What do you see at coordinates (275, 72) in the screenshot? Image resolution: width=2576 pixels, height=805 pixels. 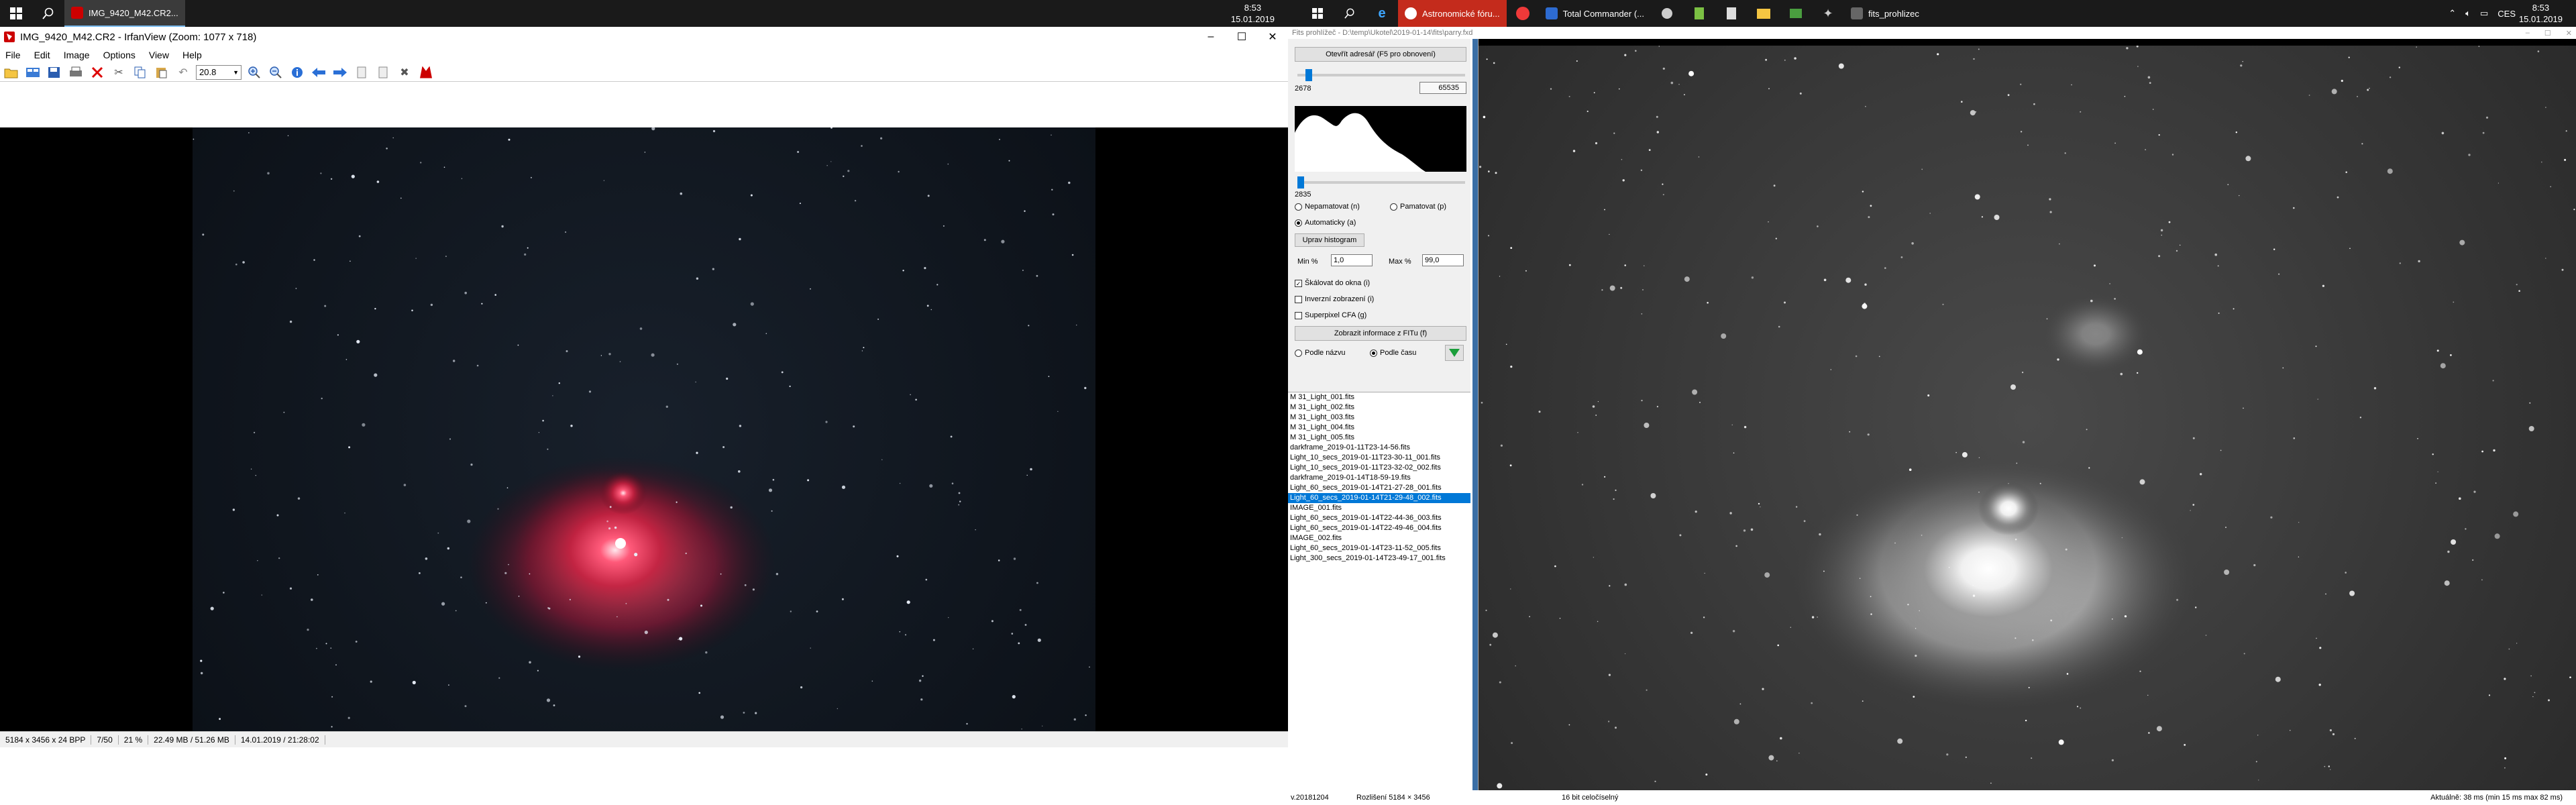 I see `zoom-out-button` at bounding box center [275, 72].